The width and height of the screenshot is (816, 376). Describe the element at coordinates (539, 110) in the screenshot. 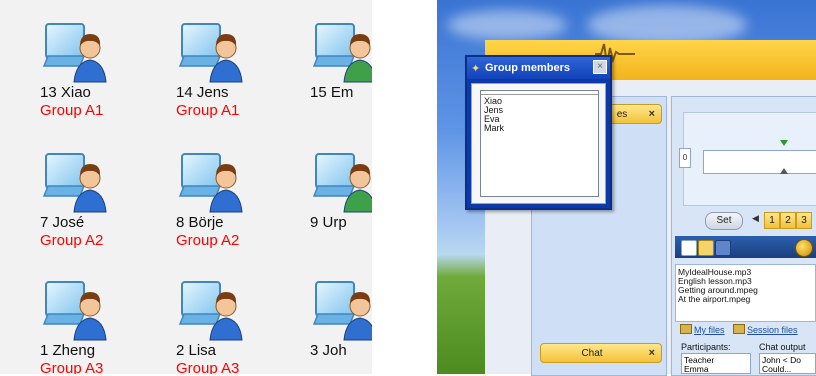

I see `member-list-item: Jens` at that location.